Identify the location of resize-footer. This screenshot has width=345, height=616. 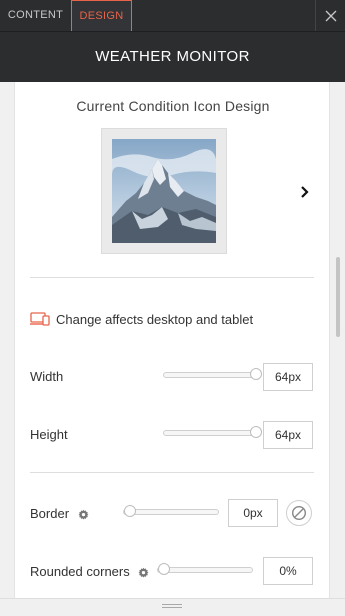
(172, 607).